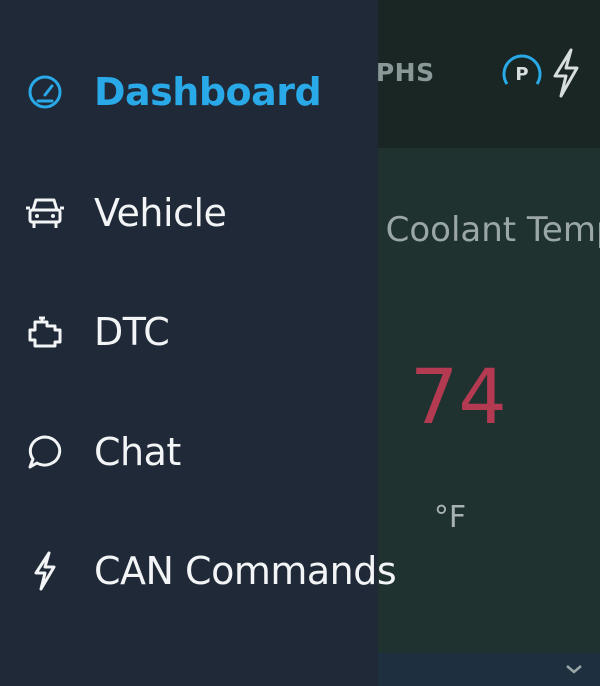 The width and height of the screenshot is (600, 686). What do you see at coordinates (45, 213) in the screenshot?
I see `car-front-icon` at bounding box center [45, 213].